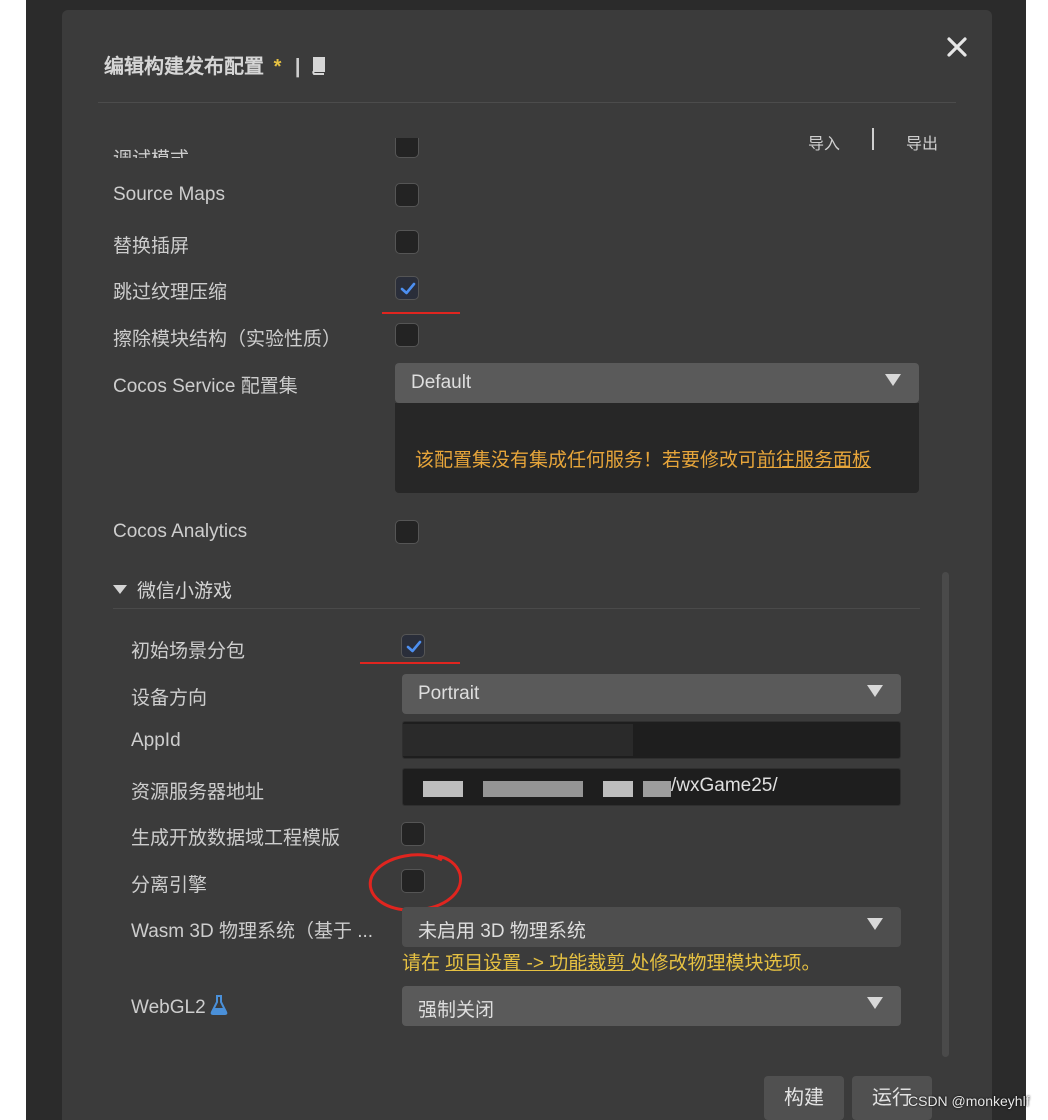  What do you see at coordinates (407, 335) in the screenshot?
I see `erase-module-checkbox` at bounding box center [407, 335].